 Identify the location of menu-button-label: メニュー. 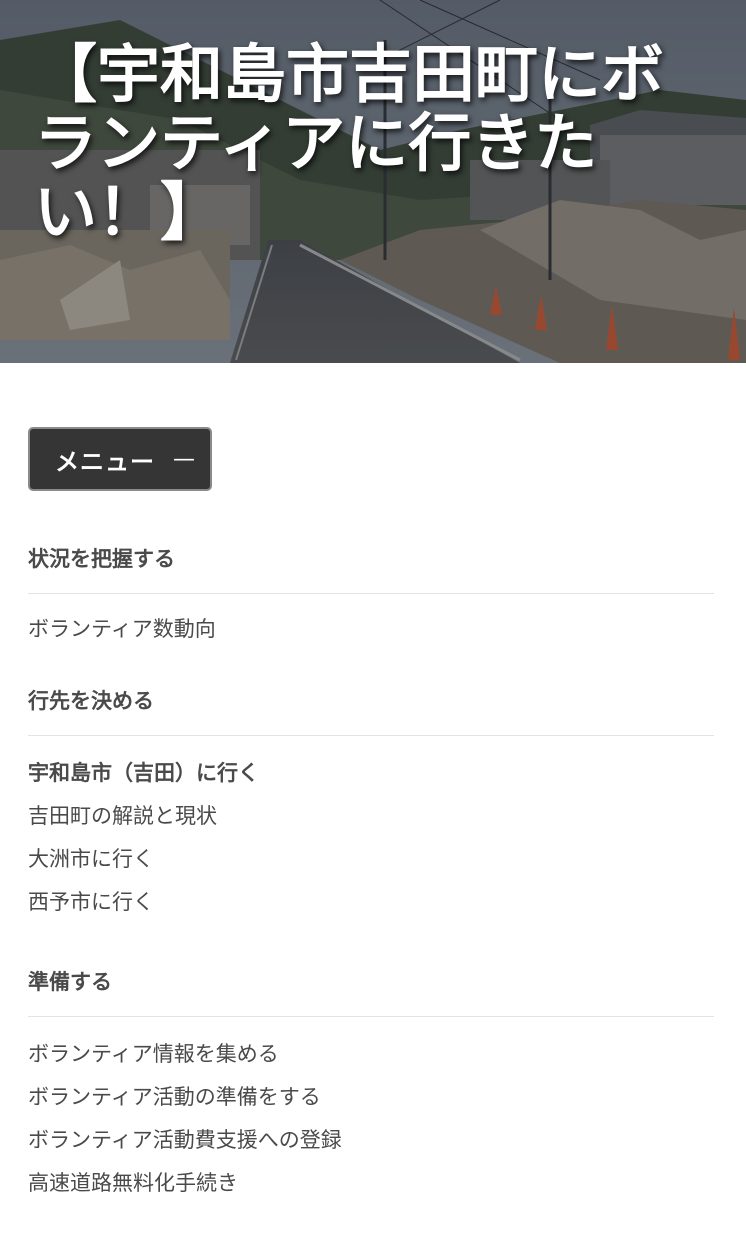
(105, 461).